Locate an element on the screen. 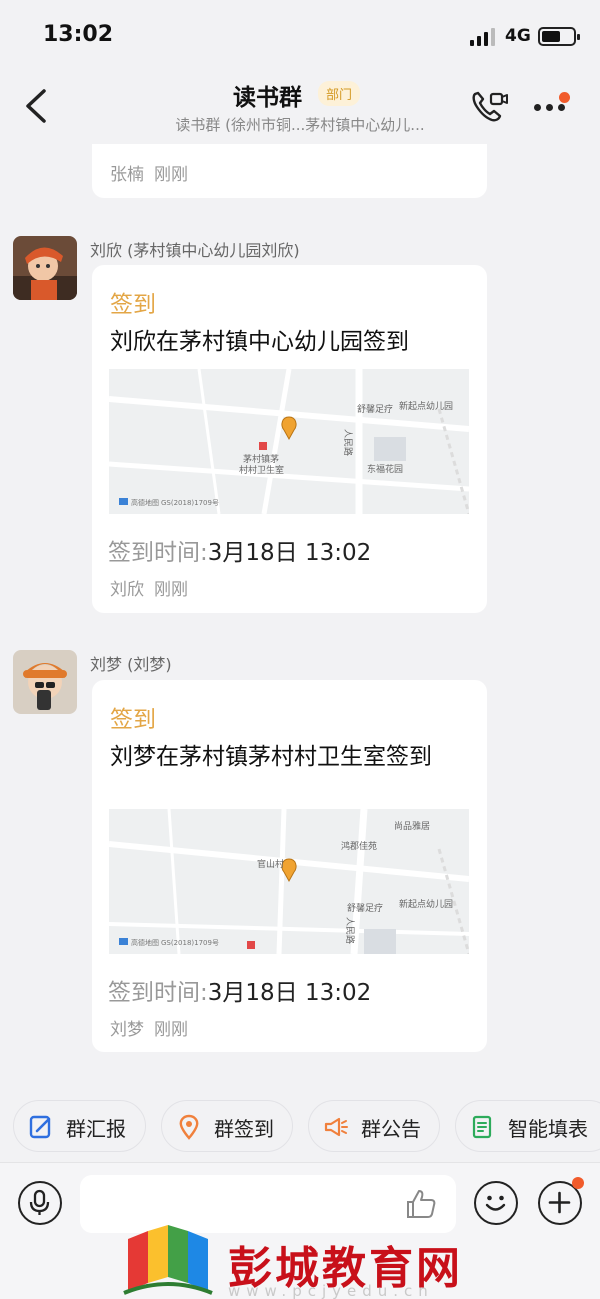  footer-name: 张楠 is located at coordinates (127, 175).